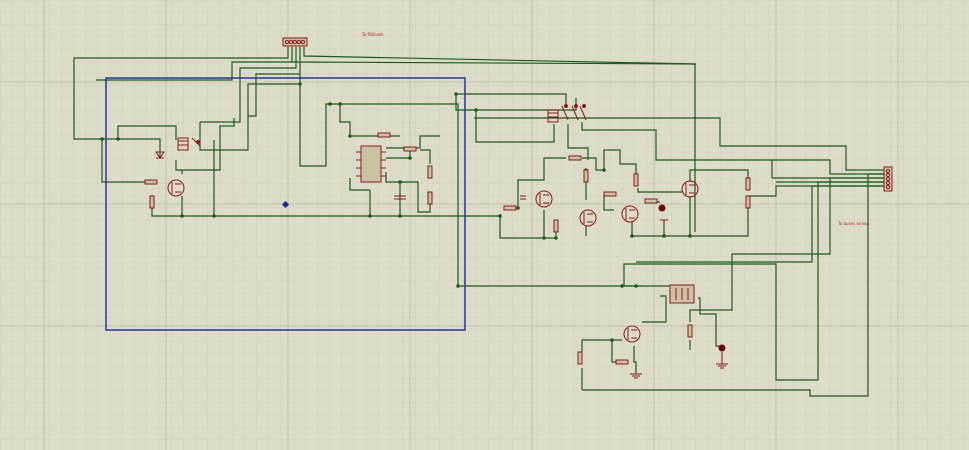  Describe the element at coordinates (295, 42) in the screenshot. I see `connector-top` at that location.